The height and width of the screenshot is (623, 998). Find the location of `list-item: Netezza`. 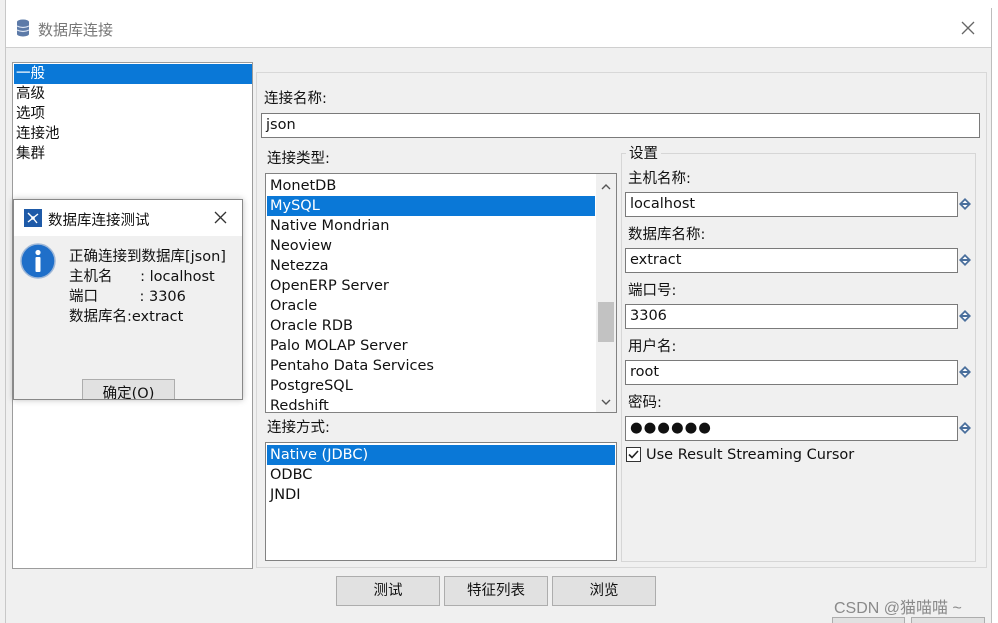

list-item: Netezza is located at coordinates (431, 266).